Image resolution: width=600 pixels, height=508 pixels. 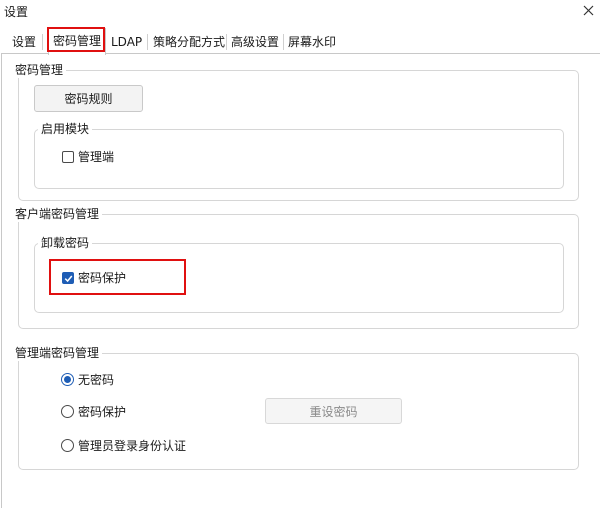 I want to click on enable-module-group-label: 启用模块, so click(x=65, y=129).